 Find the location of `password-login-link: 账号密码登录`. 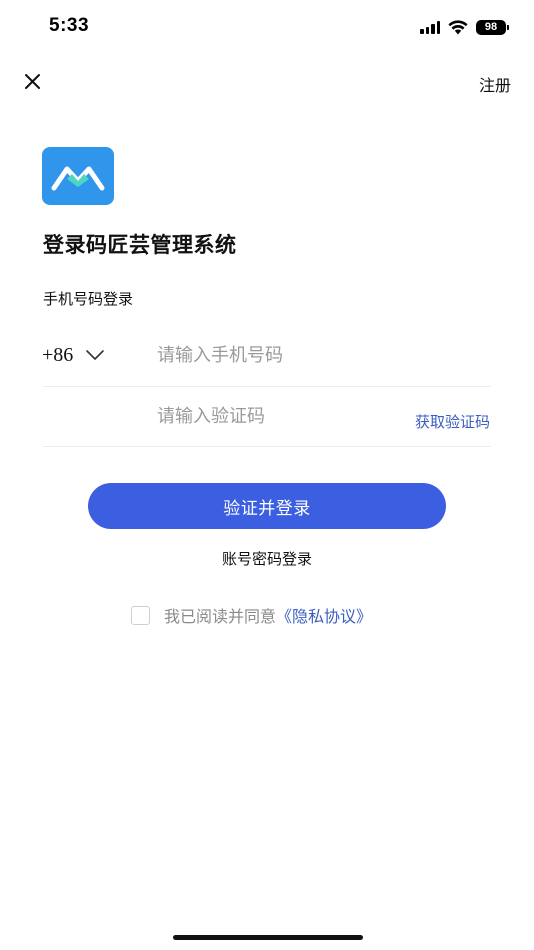

password-login-link: 账号密码登录 is located at coordinates (267, 558).